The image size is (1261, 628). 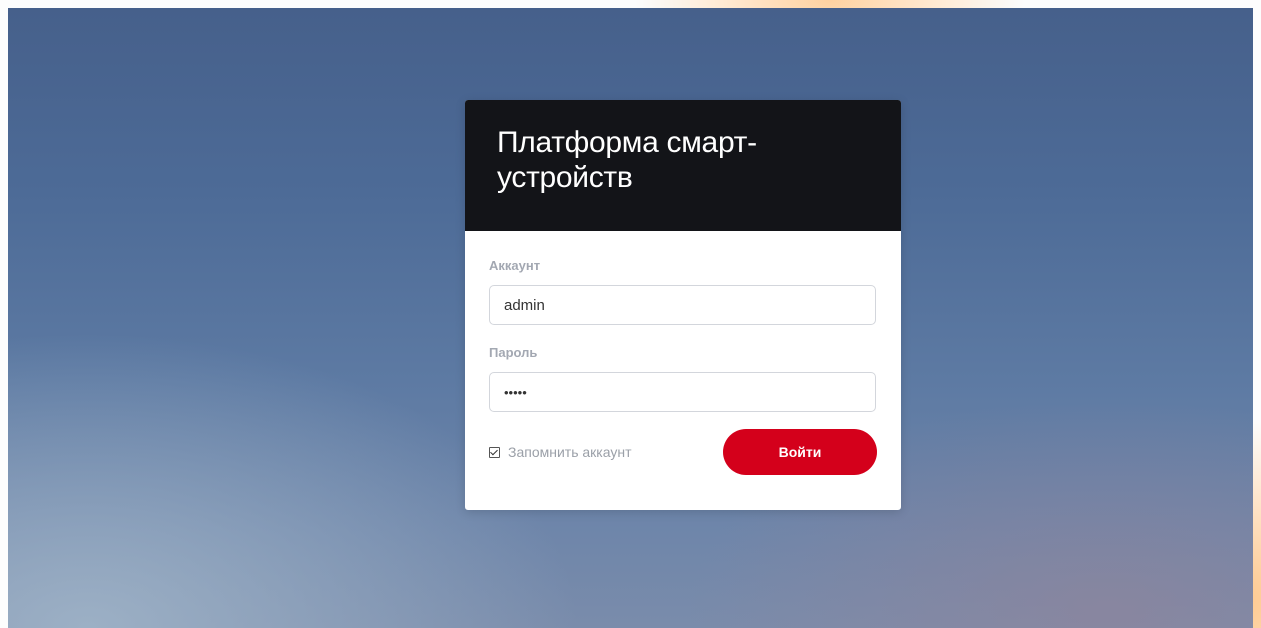 I want to click on remember-account-toggle: Запомнить аккаунт, so click(x=560, y=452).